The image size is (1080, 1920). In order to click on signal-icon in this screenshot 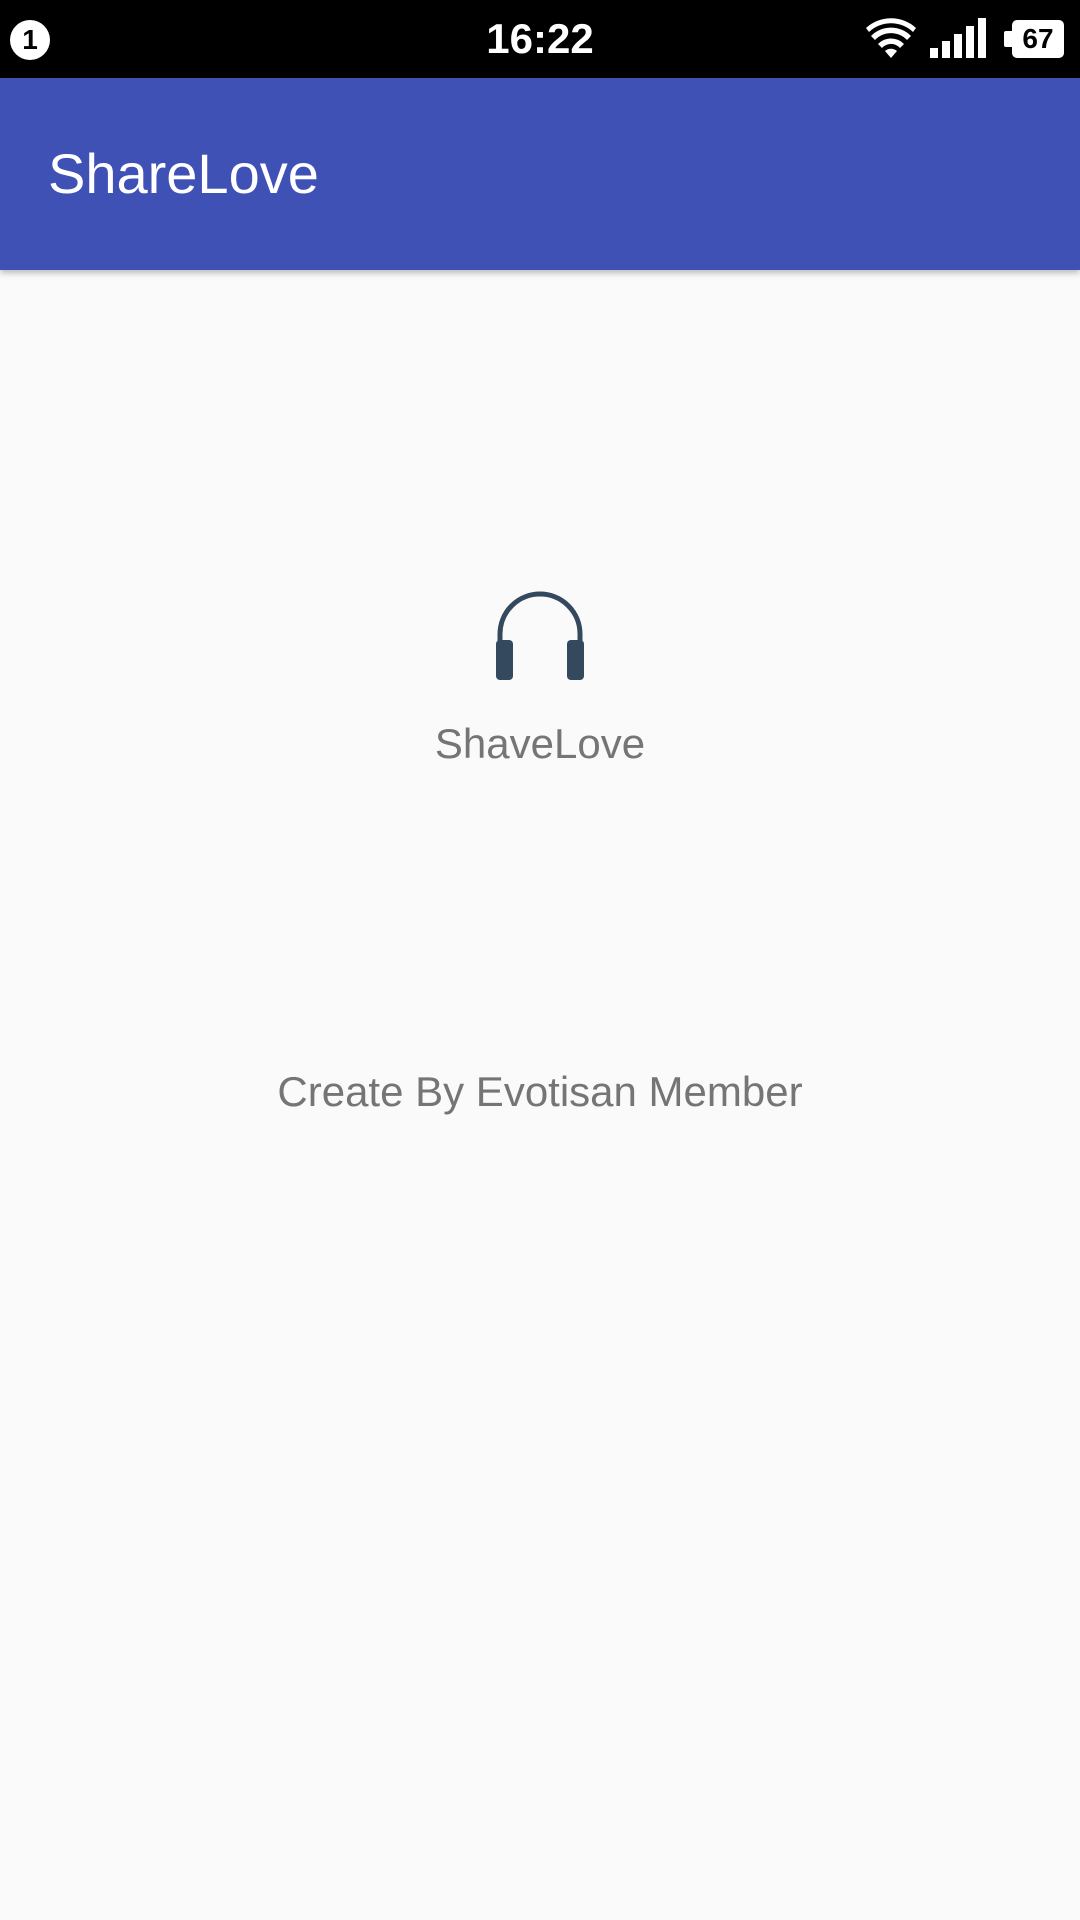, I will do `click(958, 38)`.